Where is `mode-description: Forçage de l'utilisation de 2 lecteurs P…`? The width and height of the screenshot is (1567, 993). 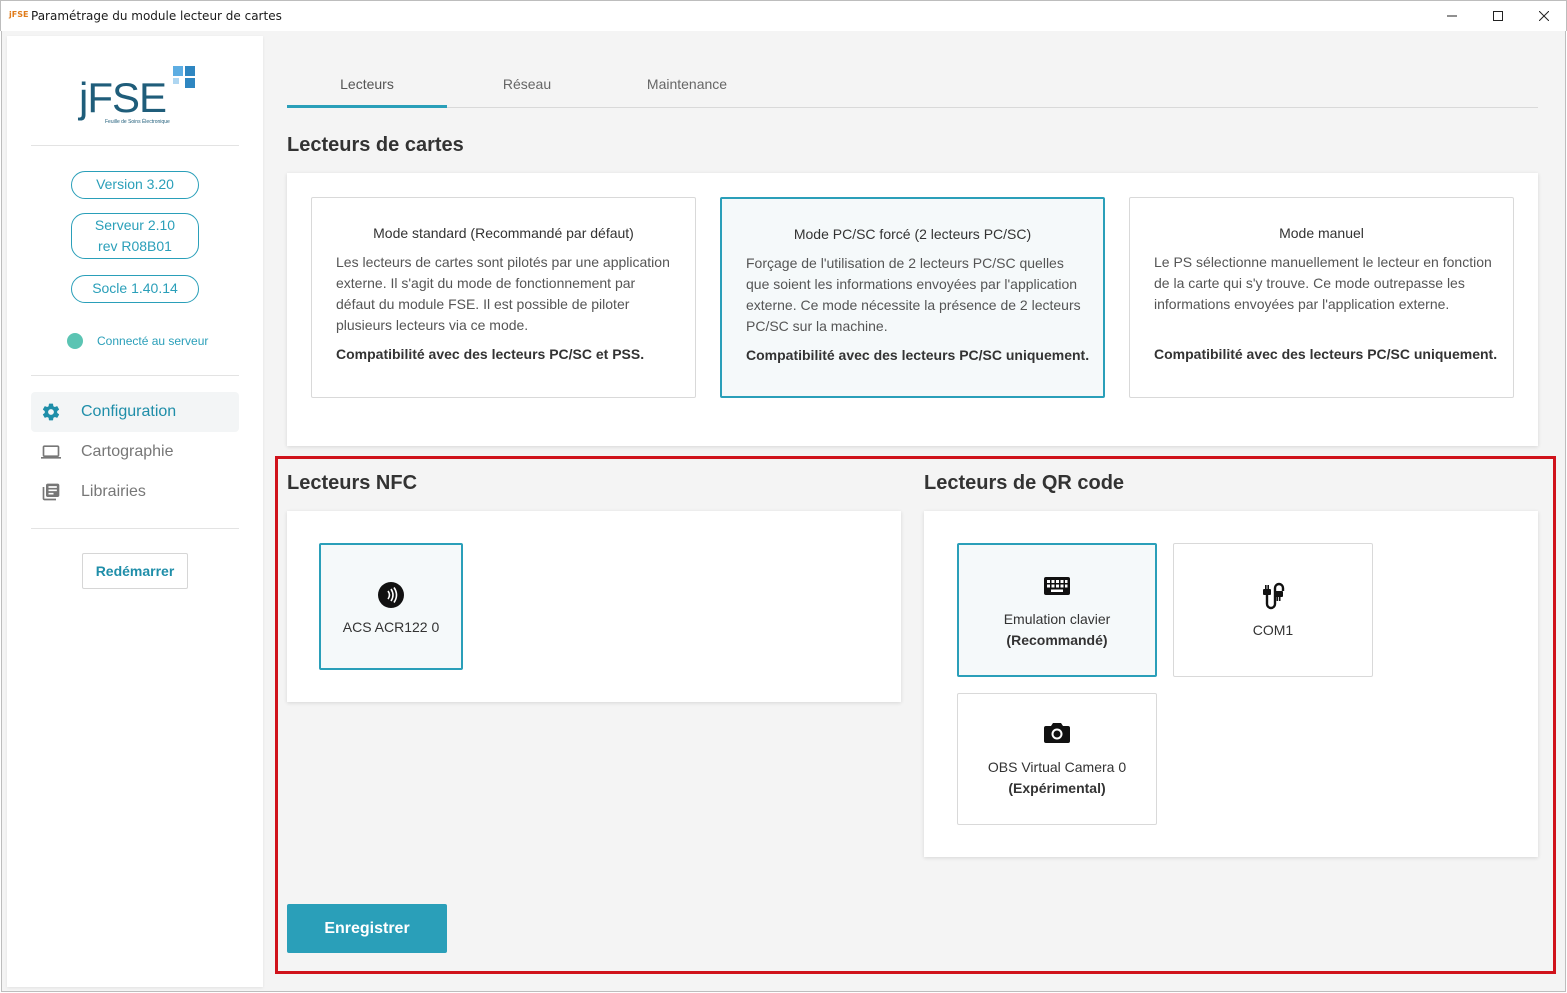 mode-description: Forçage de l'utilisation de 2 lecteurs P… is located at coordinates (913, 294).